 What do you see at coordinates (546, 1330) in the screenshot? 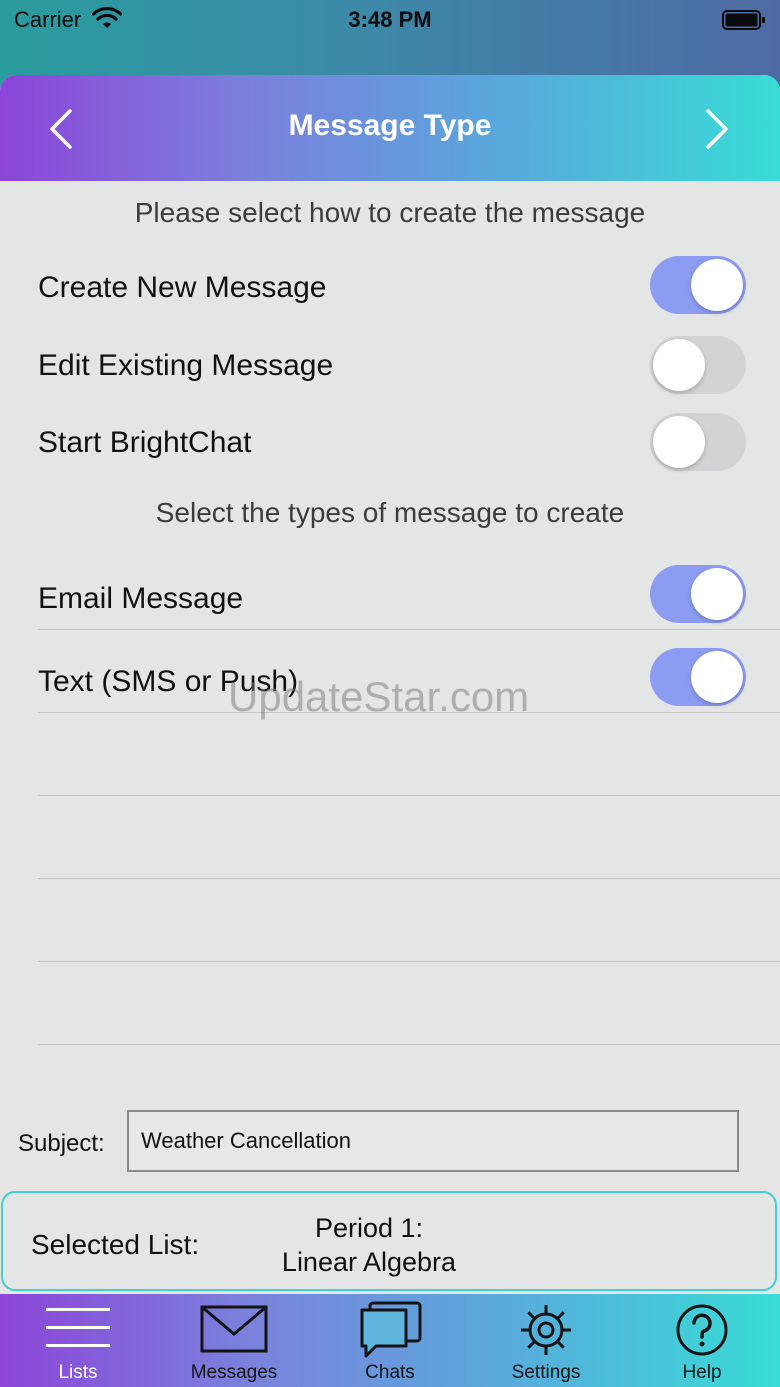
I see `gear-icon` at bounding box center [546, 1330].